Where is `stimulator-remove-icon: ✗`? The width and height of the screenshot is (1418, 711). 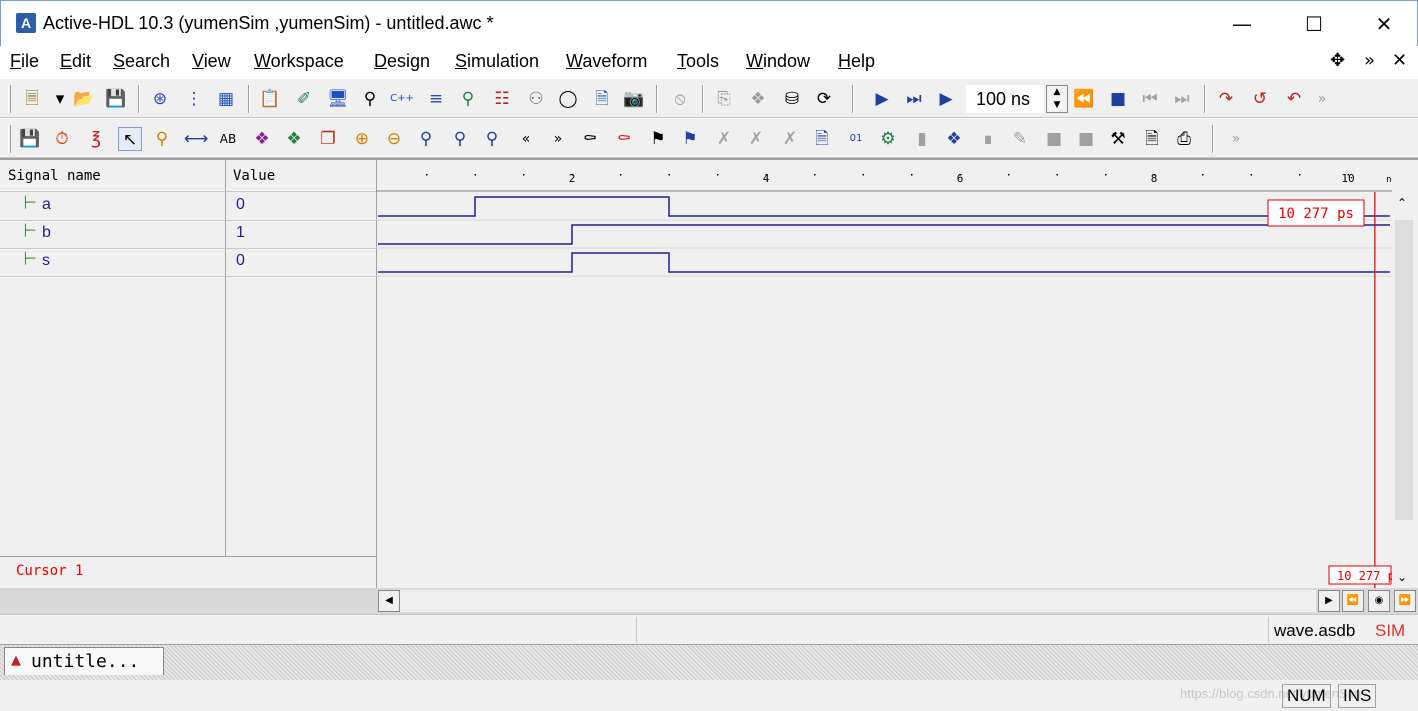
stimulator-remove-icon: ✗ is located at coordinates (790, 139).